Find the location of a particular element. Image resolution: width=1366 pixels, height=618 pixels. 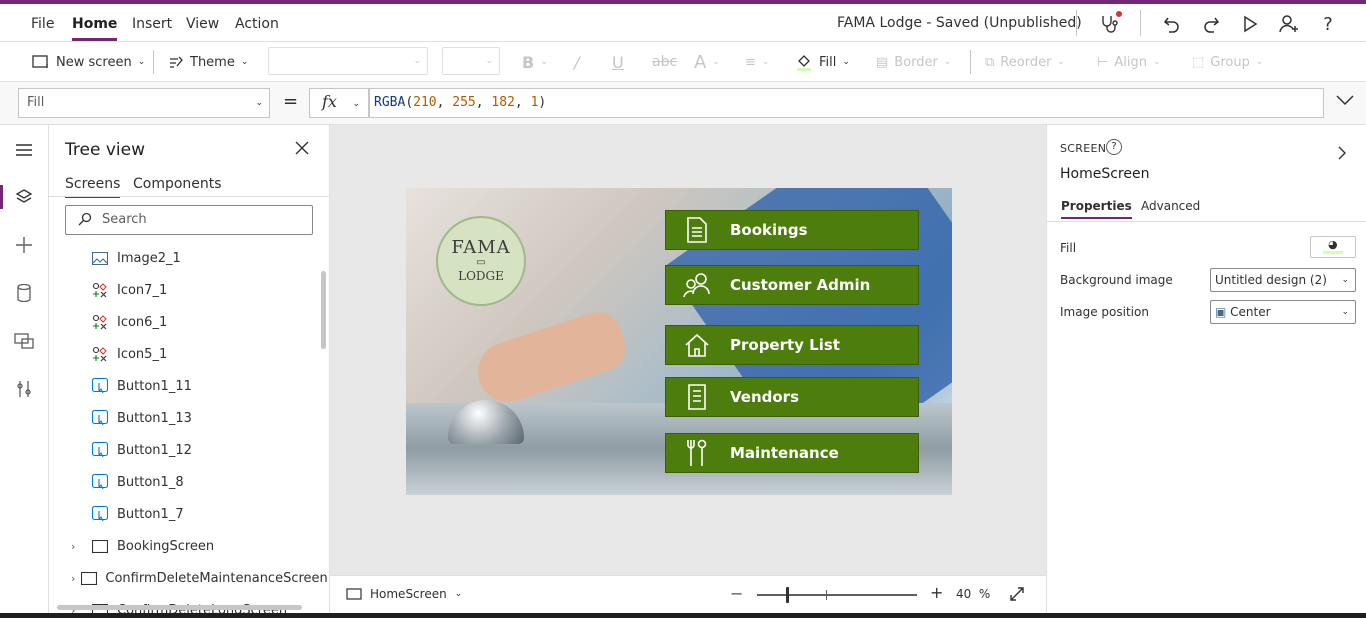

vertical-scrollbar is located at coordinates (323, 310).